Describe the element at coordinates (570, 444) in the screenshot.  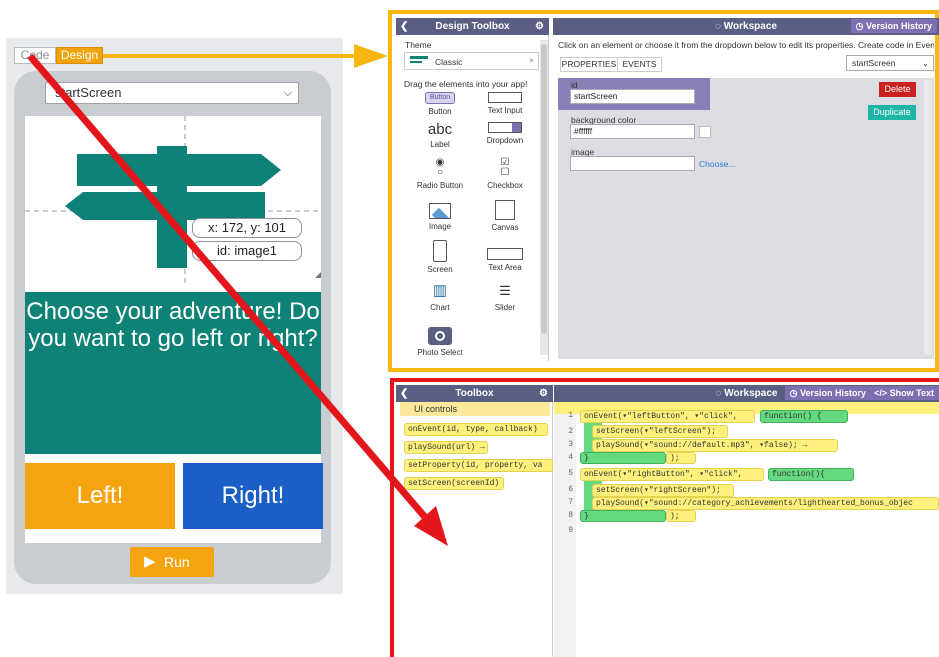
I see `line-number: 3` at that location.